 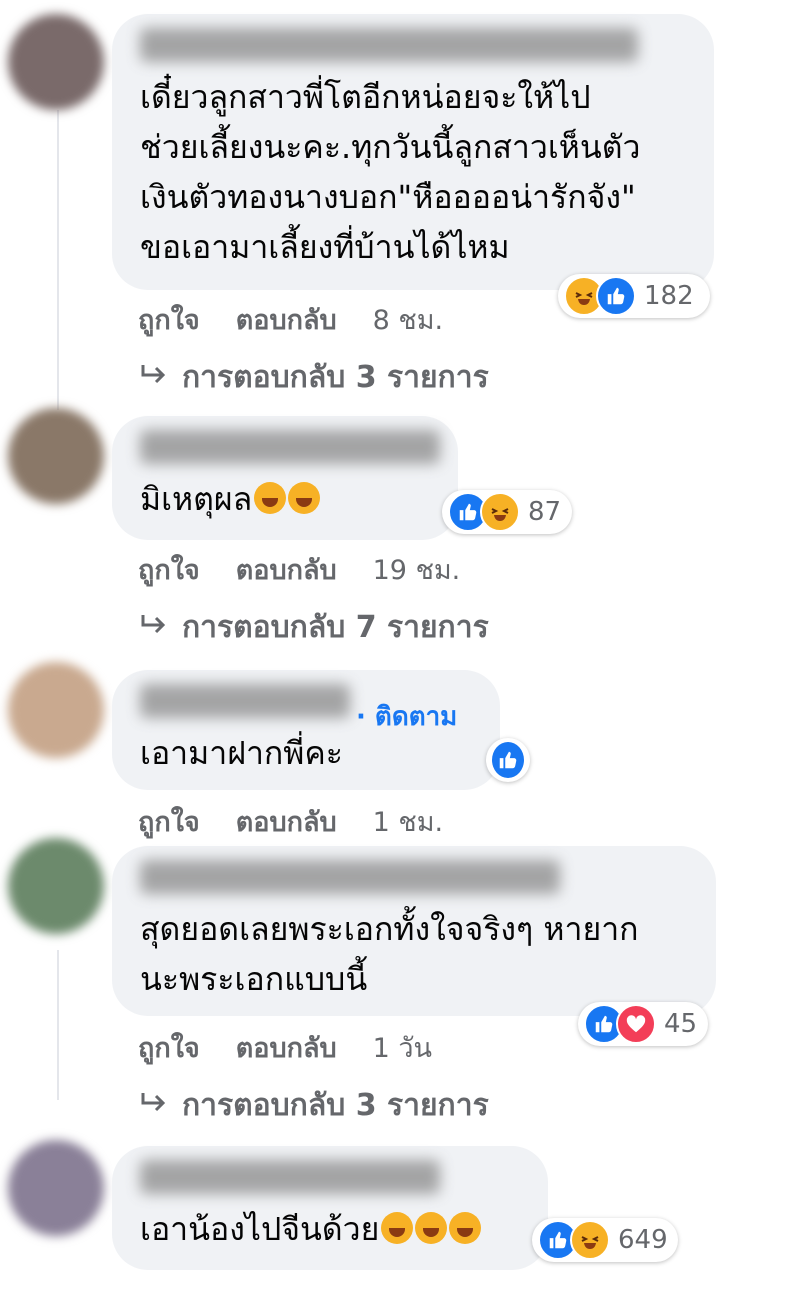 I want to click on comment-text-row: มิเหตุผล, so click(x=285, y=499).